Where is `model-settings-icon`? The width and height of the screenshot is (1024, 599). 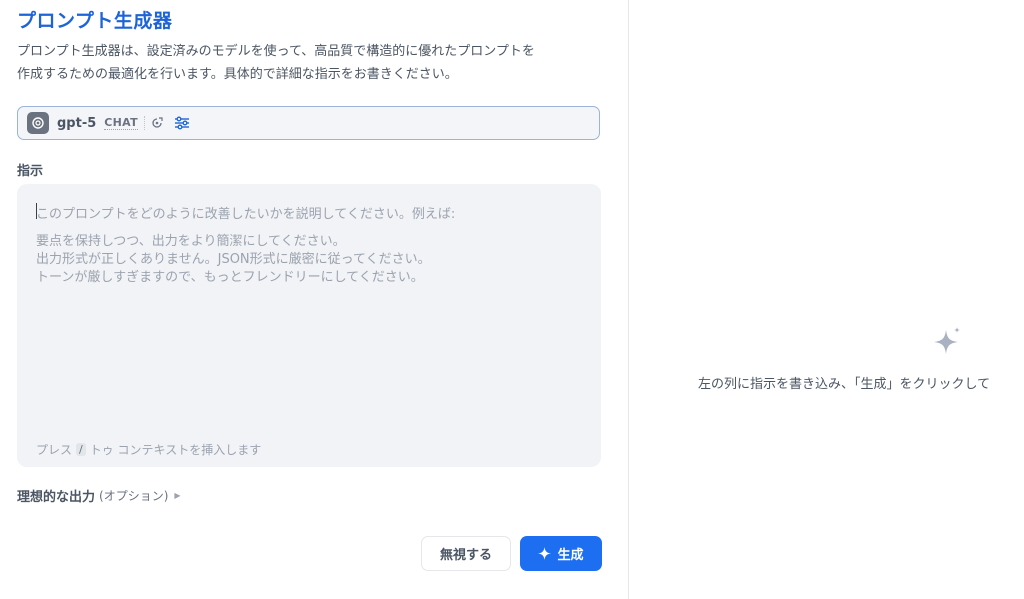
model-settings-icon is located at coordinates (157, 123).